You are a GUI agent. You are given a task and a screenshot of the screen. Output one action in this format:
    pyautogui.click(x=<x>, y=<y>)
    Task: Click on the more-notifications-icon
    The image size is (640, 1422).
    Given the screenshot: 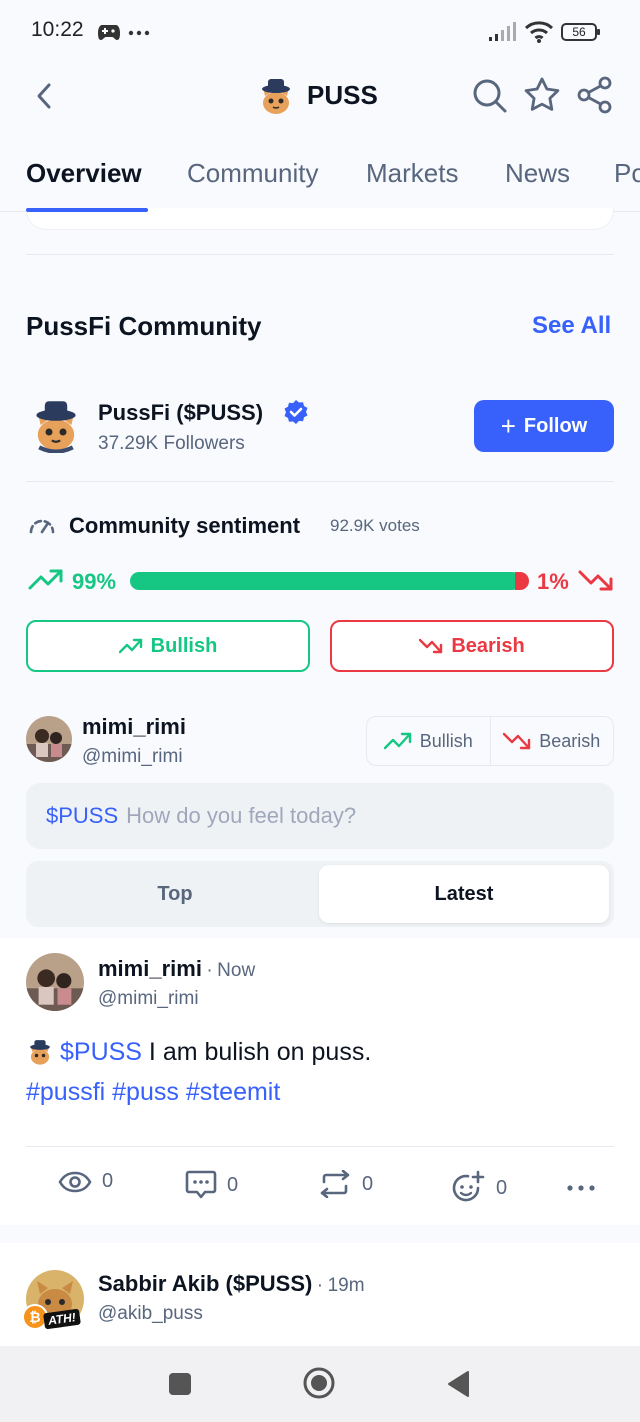 What is the action you would take?
    pyautogui.click(x=139, y=33)
    